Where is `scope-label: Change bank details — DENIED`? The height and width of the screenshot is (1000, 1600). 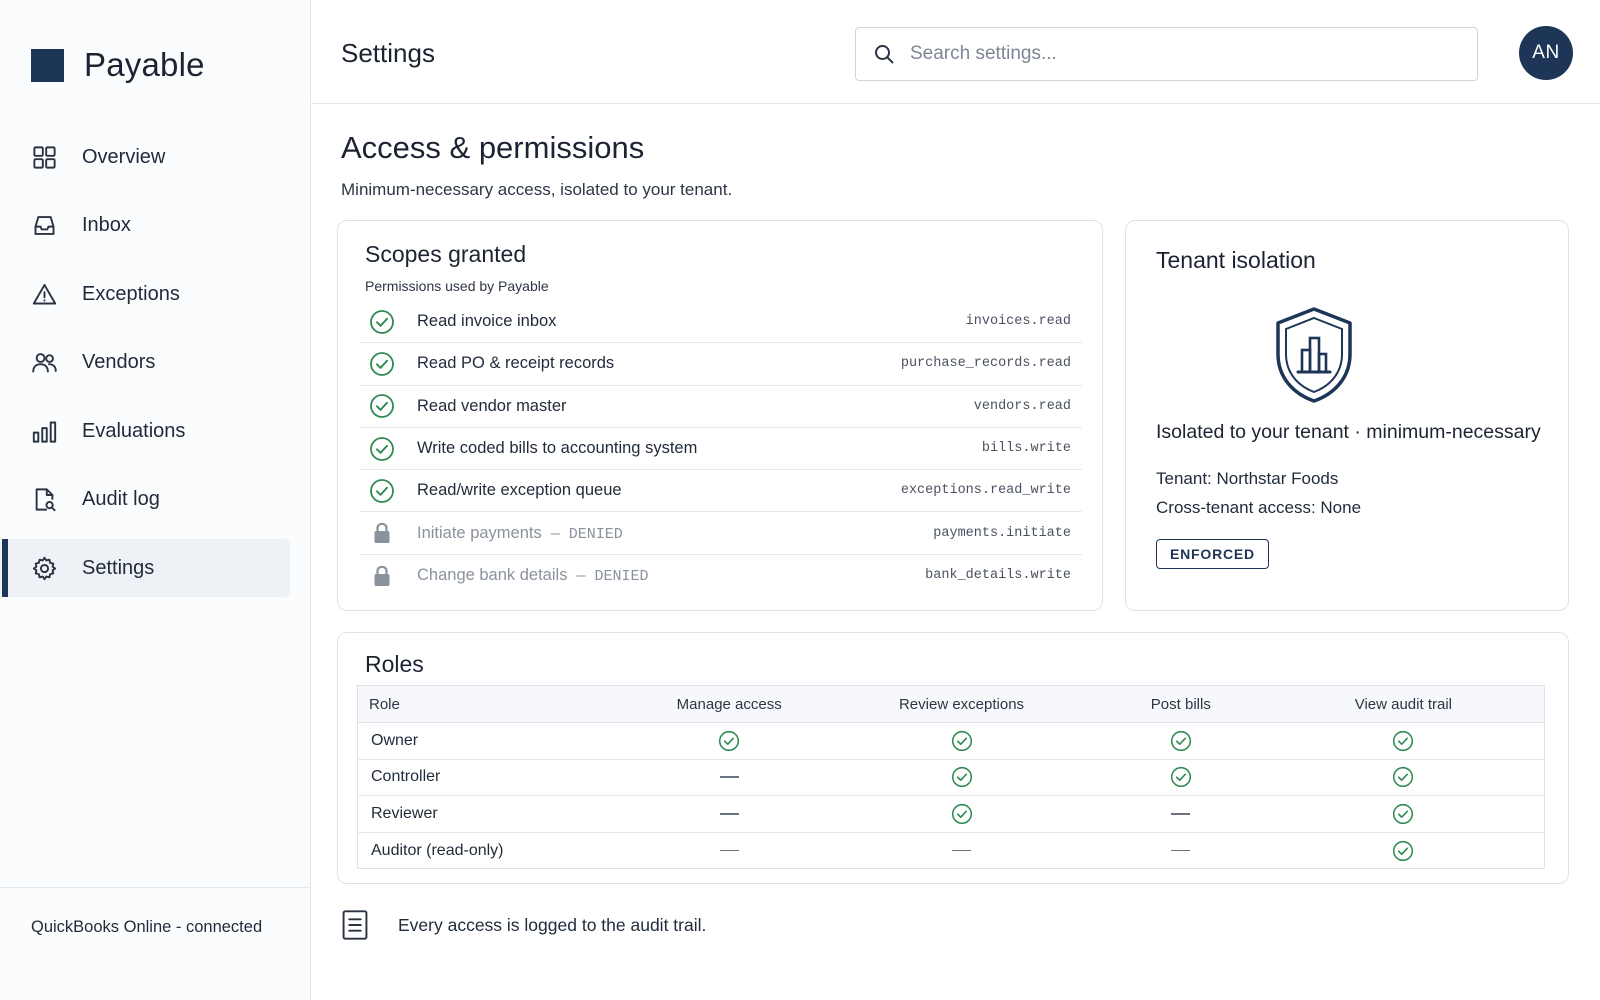 scope-label: Change bank details — DENIED is located at coordinates (533, 576).